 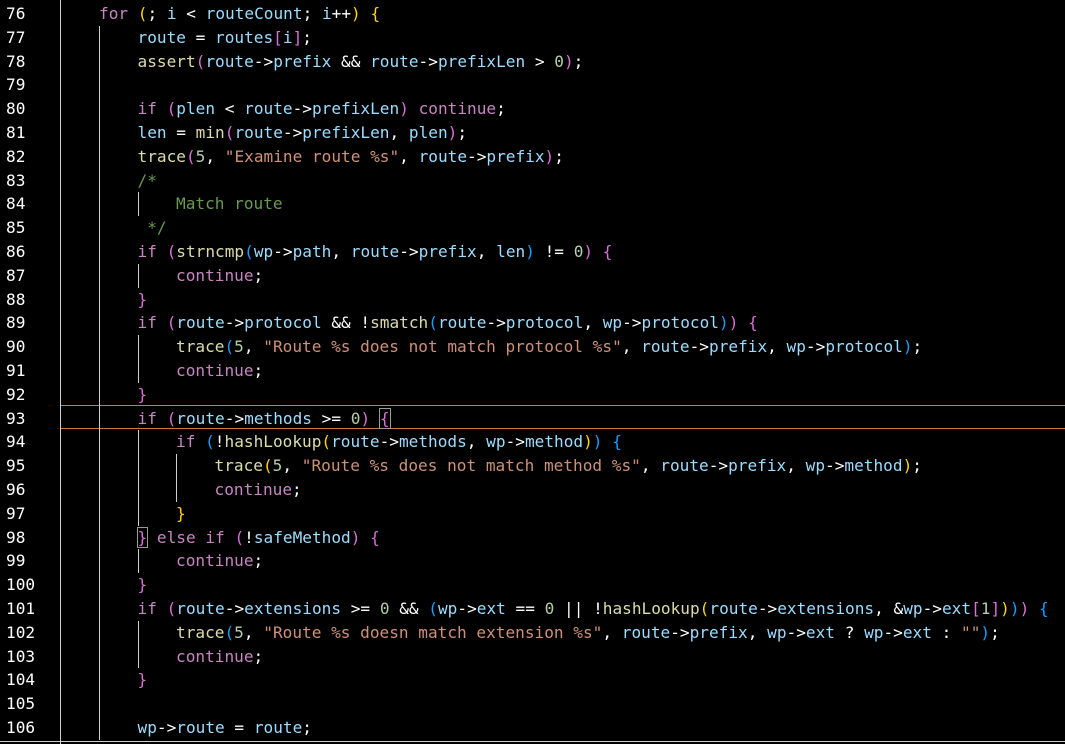 I want to click on code-token: 0, so click(x=355, y=418).